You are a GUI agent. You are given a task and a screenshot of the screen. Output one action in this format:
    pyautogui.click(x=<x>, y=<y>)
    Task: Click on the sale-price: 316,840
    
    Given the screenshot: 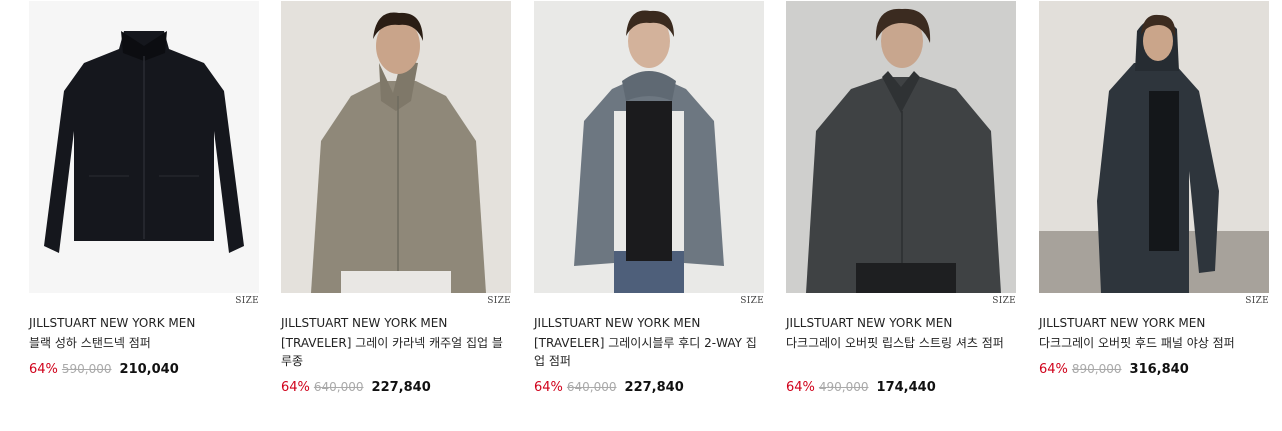 What is the action you would take?
    pyautogui.click(x=1159, y=369)
    